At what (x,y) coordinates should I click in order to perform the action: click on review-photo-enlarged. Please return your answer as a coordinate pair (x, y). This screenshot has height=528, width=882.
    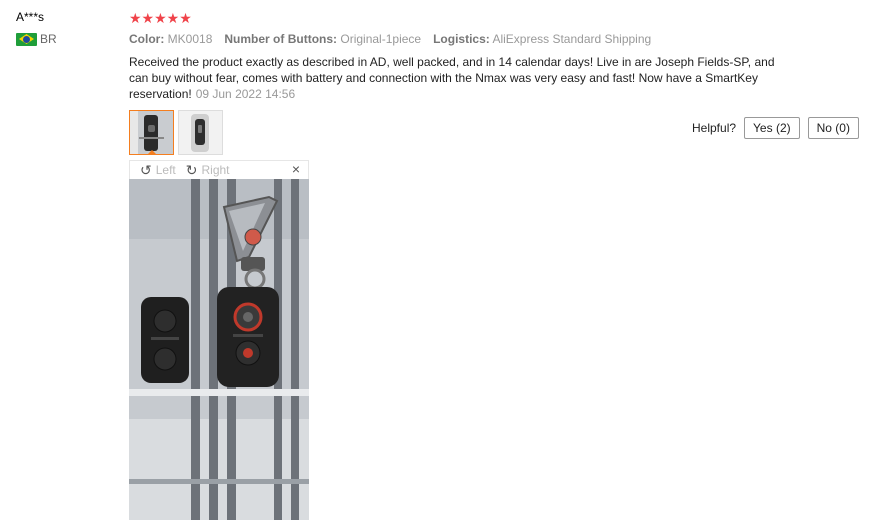
    Looking at the image, I should click on (219, 349).